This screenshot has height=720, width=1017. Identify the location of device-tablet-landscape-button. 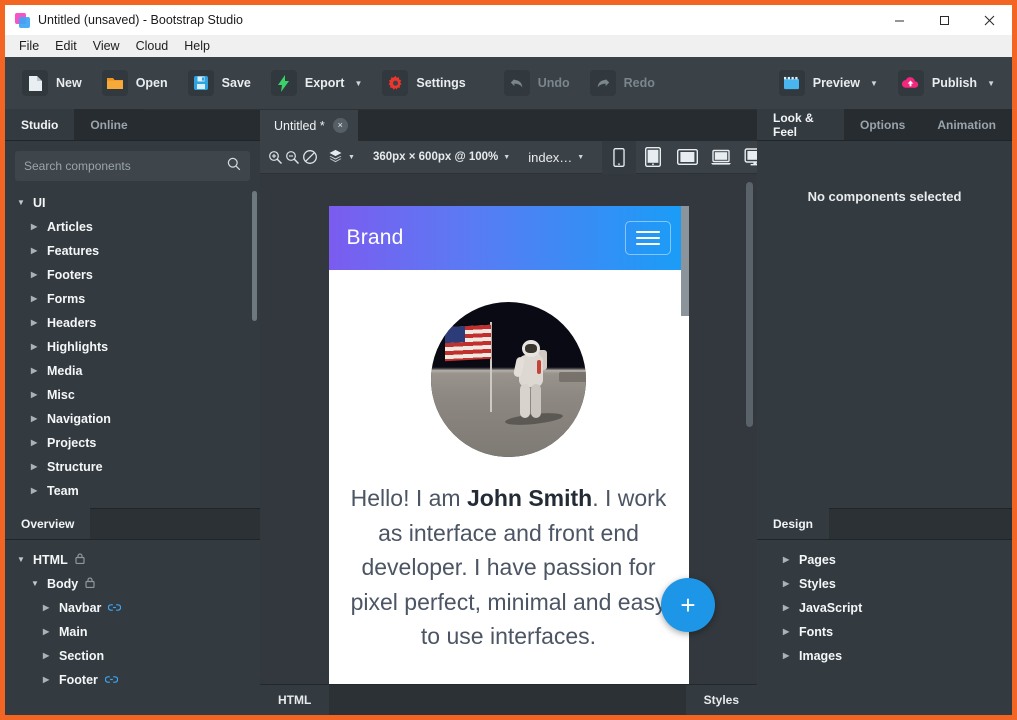
(687, 157).